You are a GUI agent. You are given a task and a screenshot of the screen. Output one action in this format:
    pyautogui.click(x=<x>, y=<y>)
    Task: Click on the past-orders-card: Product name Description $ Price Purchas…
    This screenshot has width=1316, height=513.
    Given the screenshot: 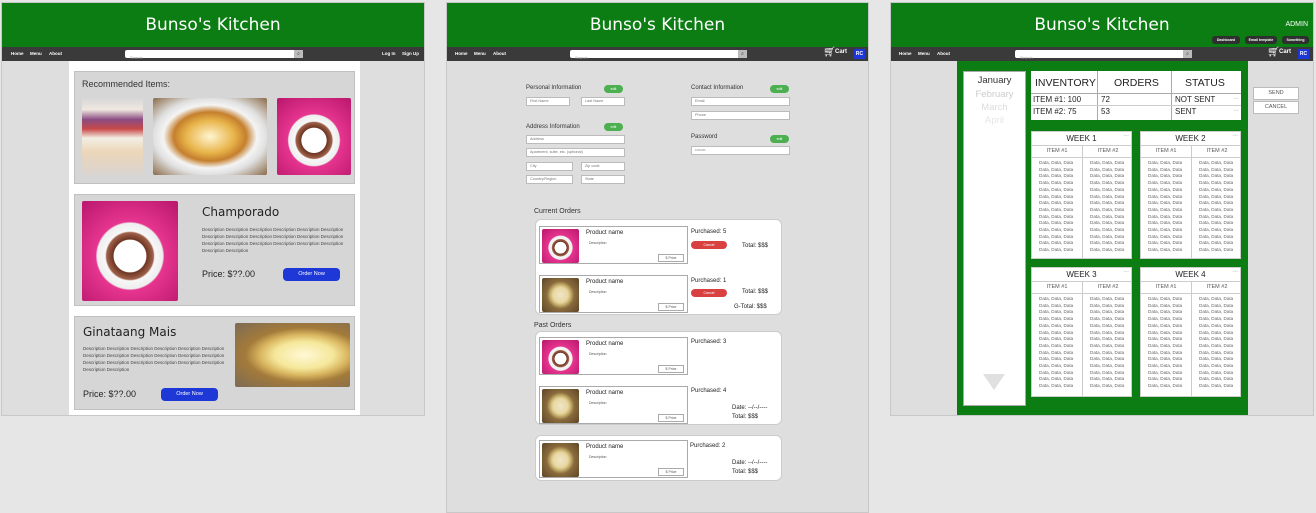 What is the action you would take?
    pyautogui.click(x=658, y=378)
    